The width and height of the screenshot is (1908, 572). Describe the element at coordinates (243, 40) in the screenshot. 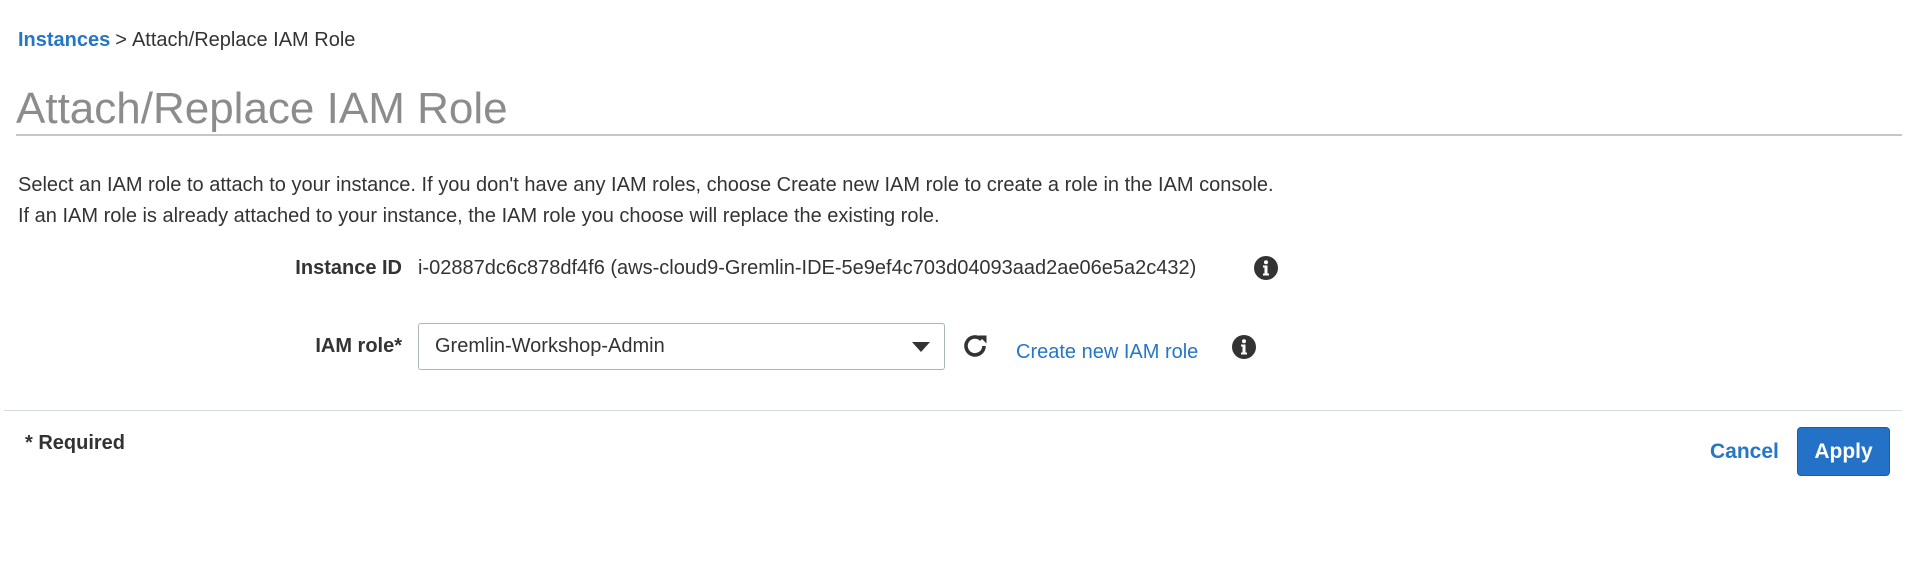

I see `breadcrumb-current: Attach/Replace IAM Role` at that location.